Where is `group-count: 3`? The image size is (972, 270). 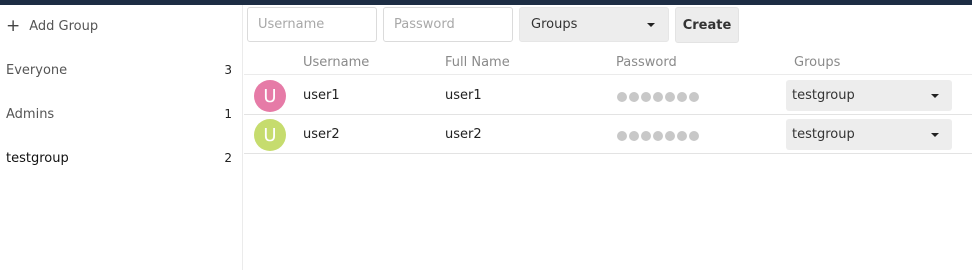
group-count: 3 is located at coordinates (228, 70).